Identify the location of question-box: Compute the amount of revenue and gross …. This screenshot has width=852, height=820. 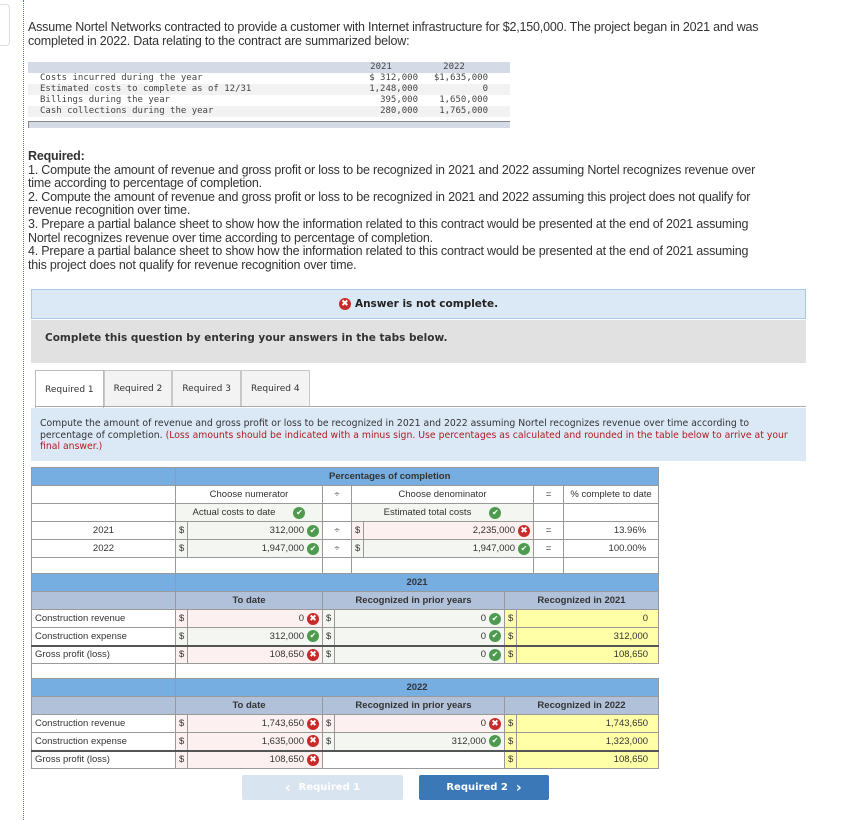
(418, 434).